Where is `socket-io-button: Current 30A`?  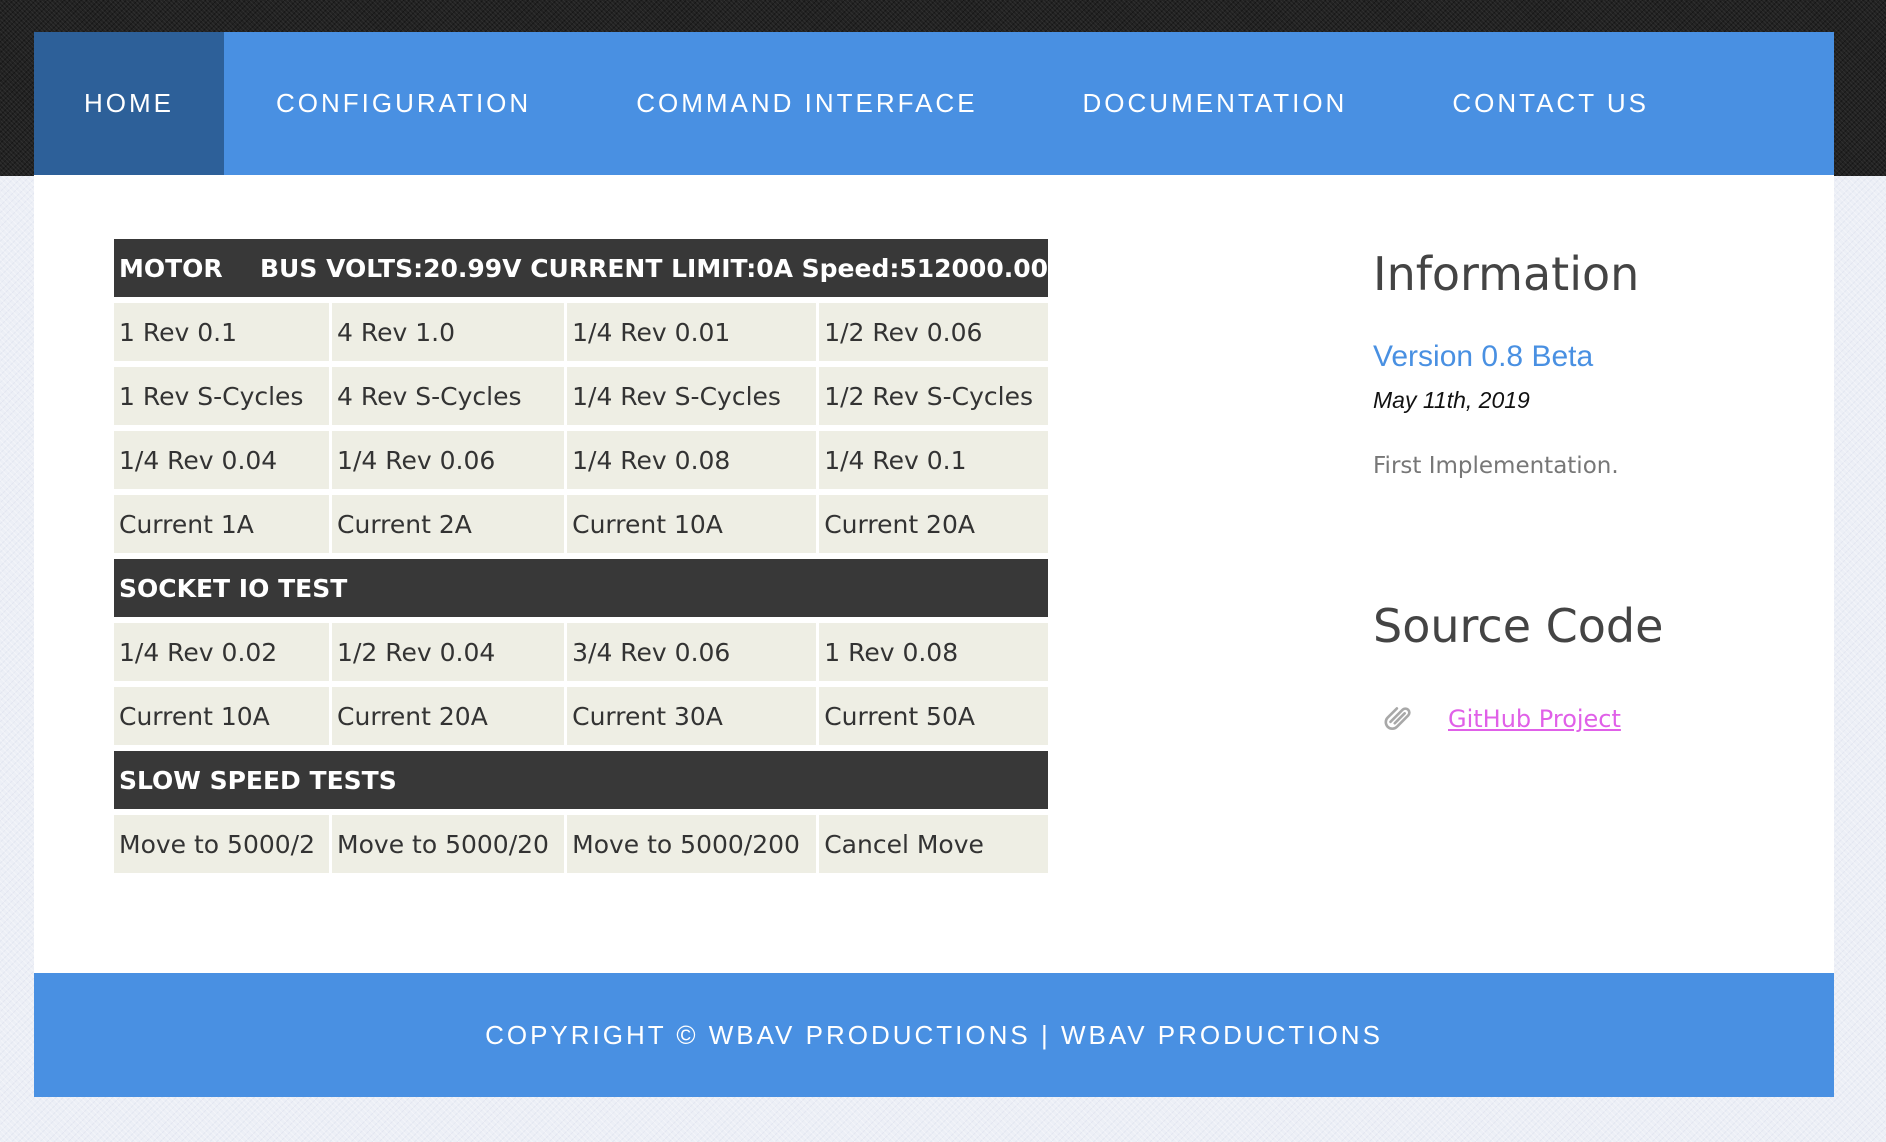 socket-io-button: Current 30A is located at coordinates (692, 716).